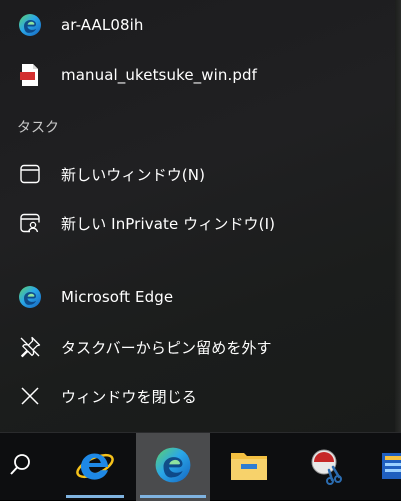  I want to click on new-window-item: 新しいウィンドウ(N), so click(197, 174).